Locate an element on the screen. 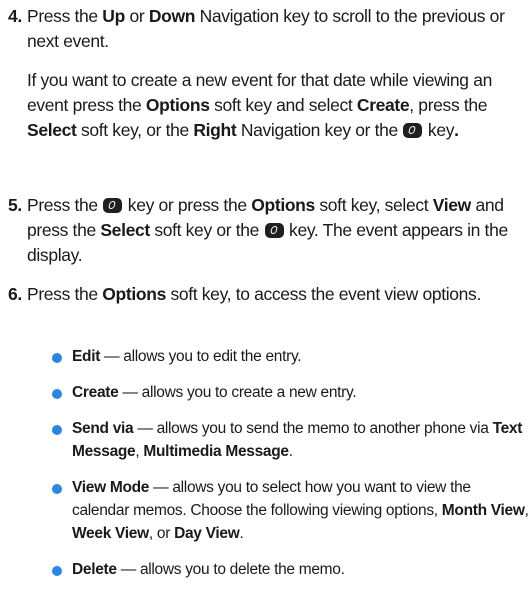 The width and height of the screenshot is (529, 600). step-number: 5. is located at coordinates (15, 205).